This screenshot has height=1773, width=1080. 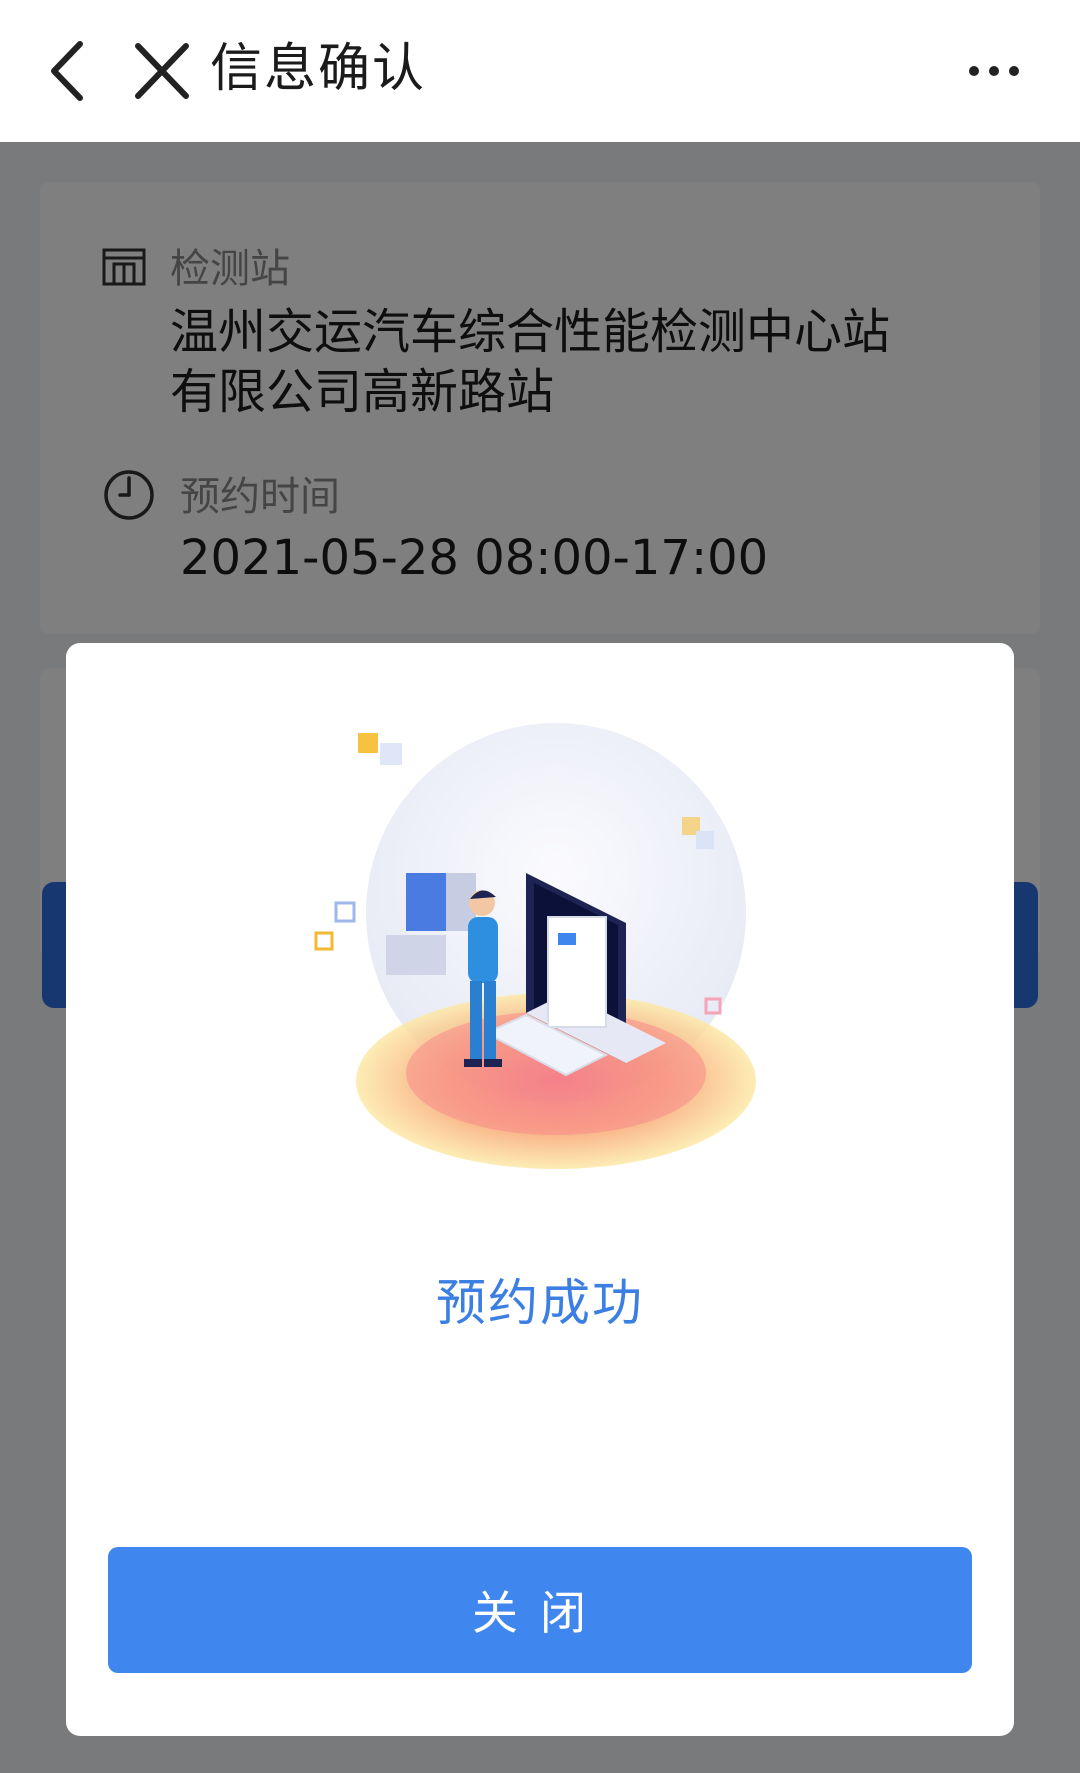 What do you see at coordinates (70, 71) in the screenshot?
I see `chevron-left-icon` at bounding box center [70, 71].